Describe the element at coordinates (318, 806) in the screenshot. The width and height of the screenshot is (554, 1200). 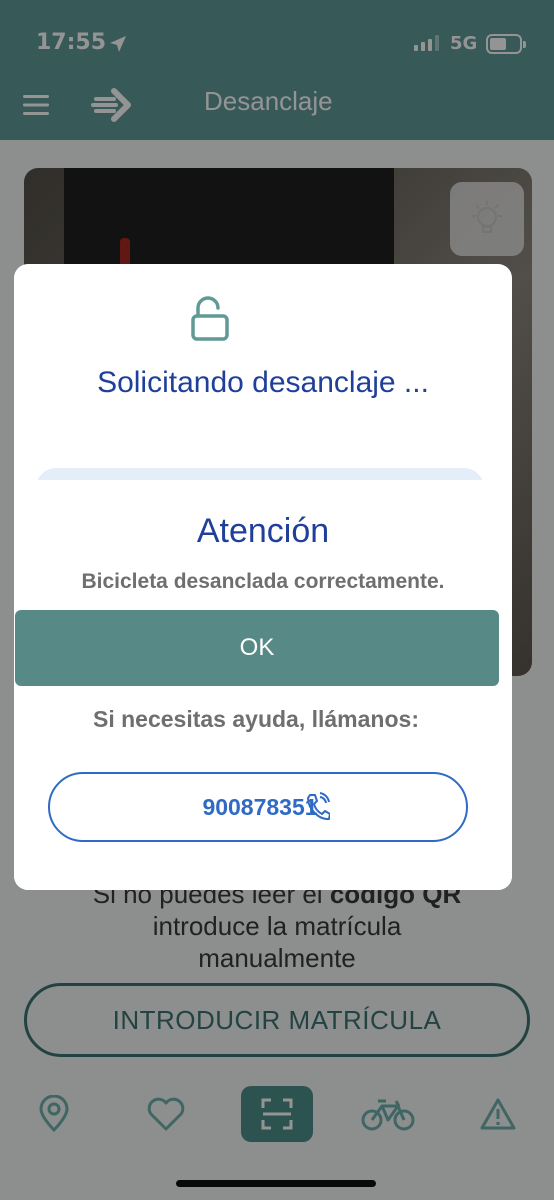
I see `phone-icon` at that location.